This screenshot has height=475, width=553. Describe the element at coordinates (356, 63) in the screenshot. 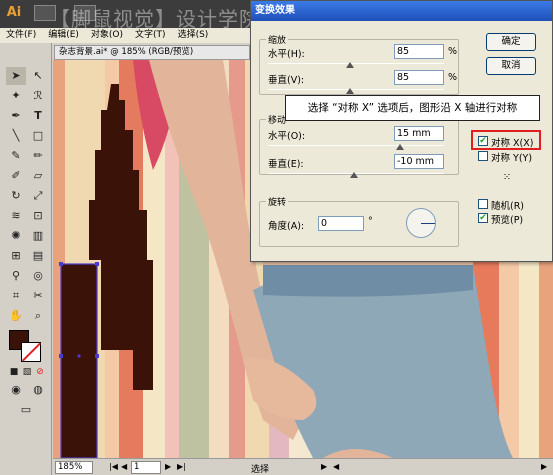

I see `scale-horizontal-slider` at that location.